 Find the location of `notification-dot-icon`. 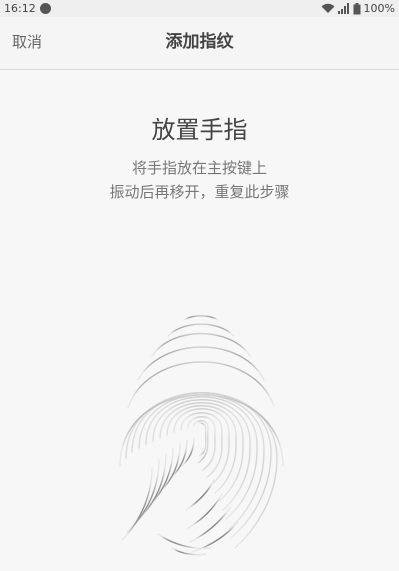

notification-dot-icon is located at coordinates (45, 8).